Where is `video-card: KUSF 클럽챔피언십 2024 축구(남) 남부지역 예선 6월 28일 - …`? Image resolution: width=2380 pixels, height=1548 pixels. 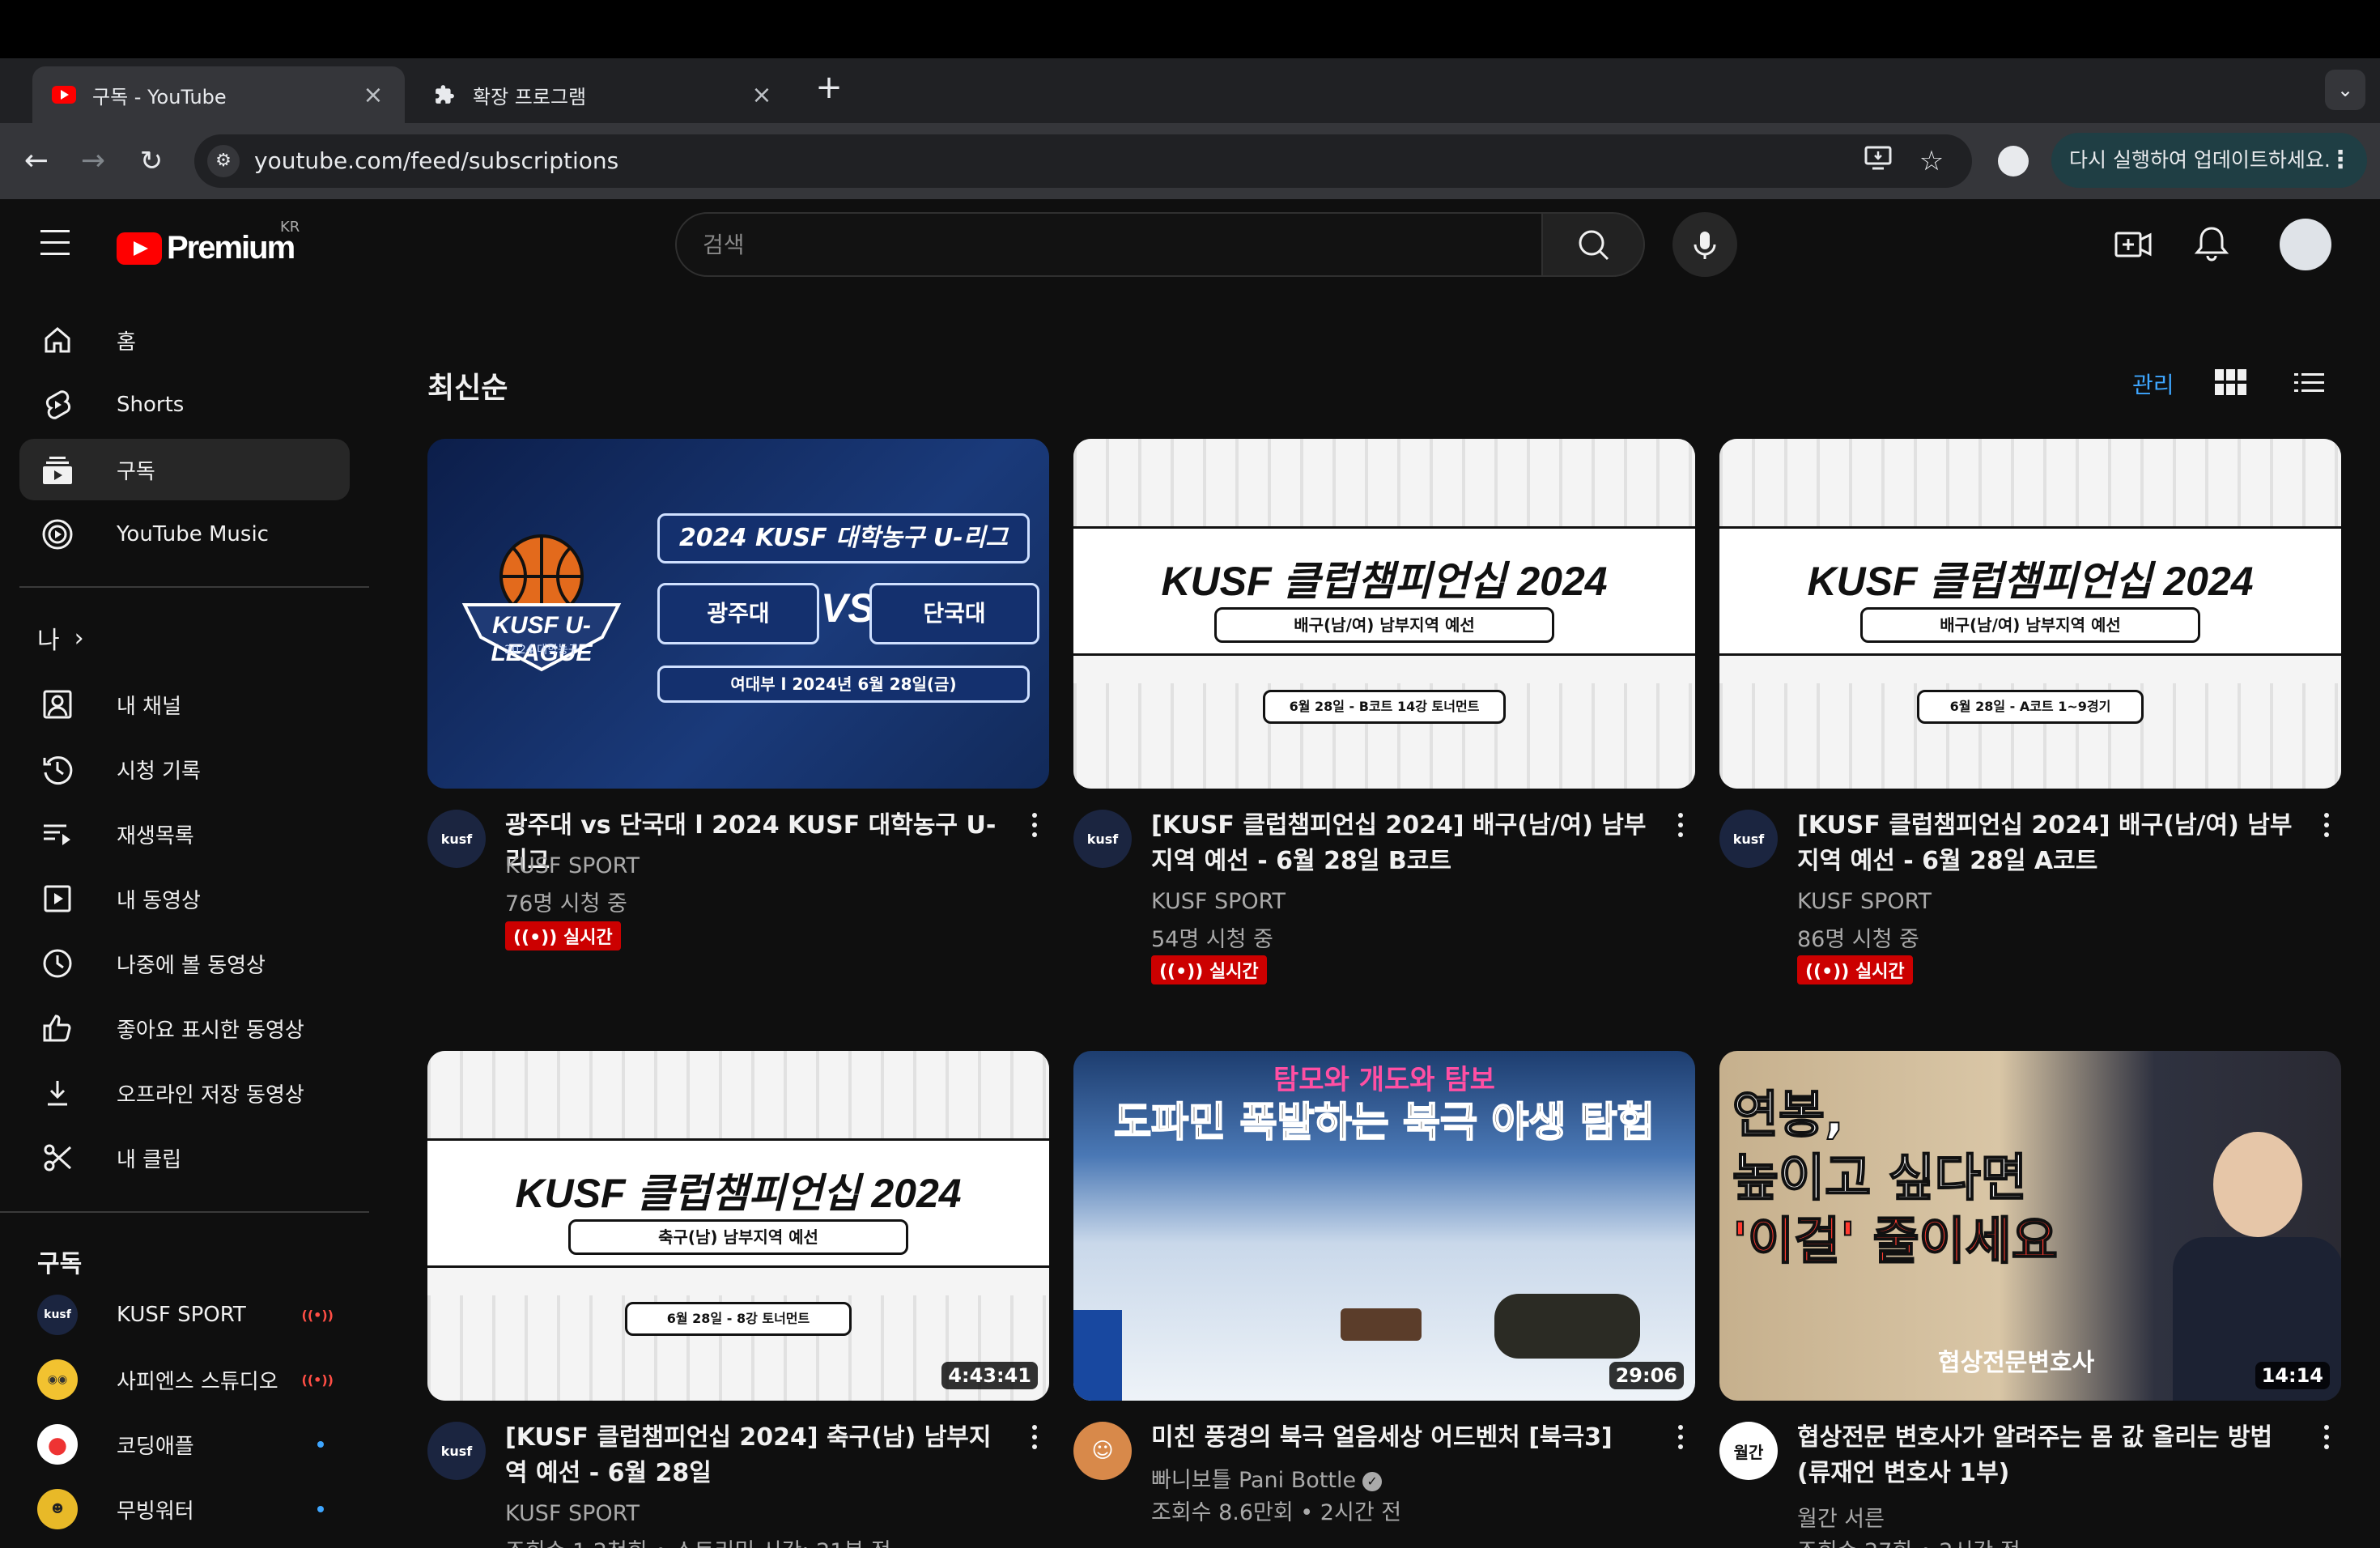
video-card: KUSF 클럽챔피언십 2024 축구(남) 남부지역 예선 6월 28일 - … is located at coordinates (738, 1299).